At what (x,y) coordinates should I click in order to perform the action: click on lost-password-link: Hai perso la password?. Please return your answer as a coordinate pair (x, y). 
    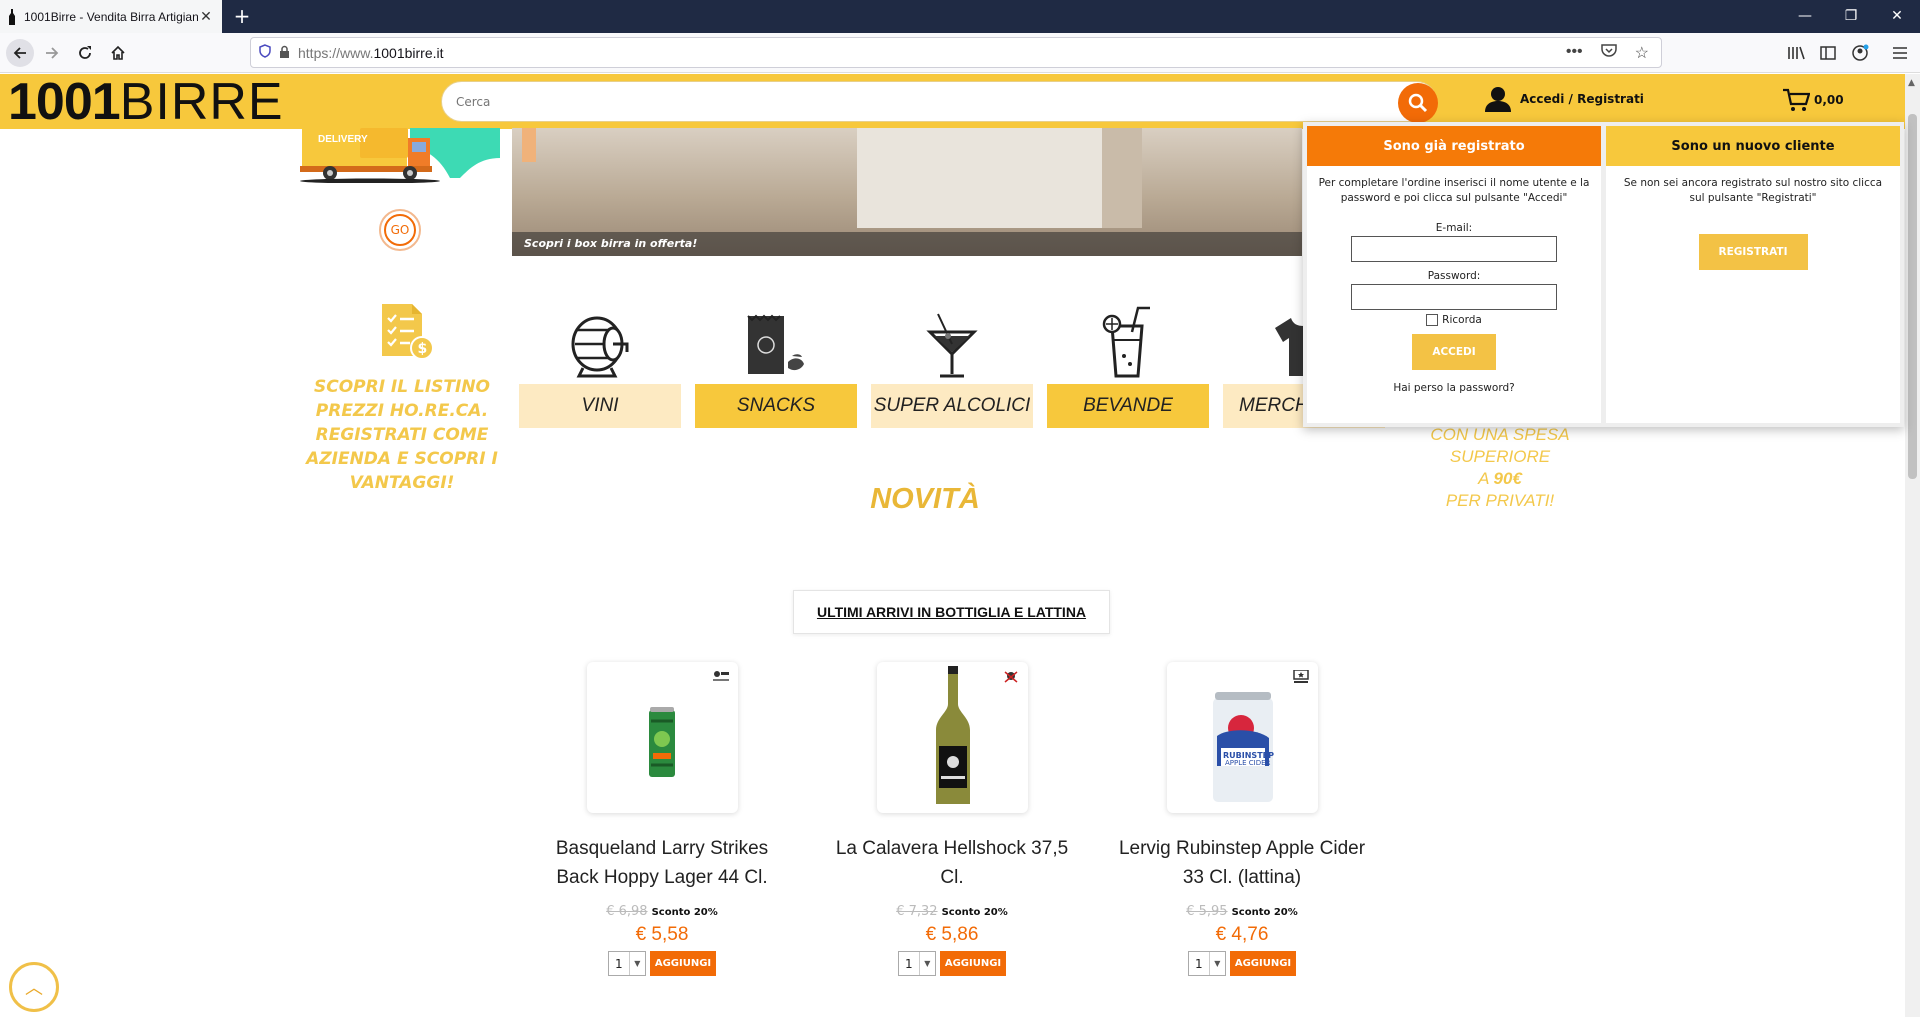
    Looking at the image, I should click on (1454, 388).